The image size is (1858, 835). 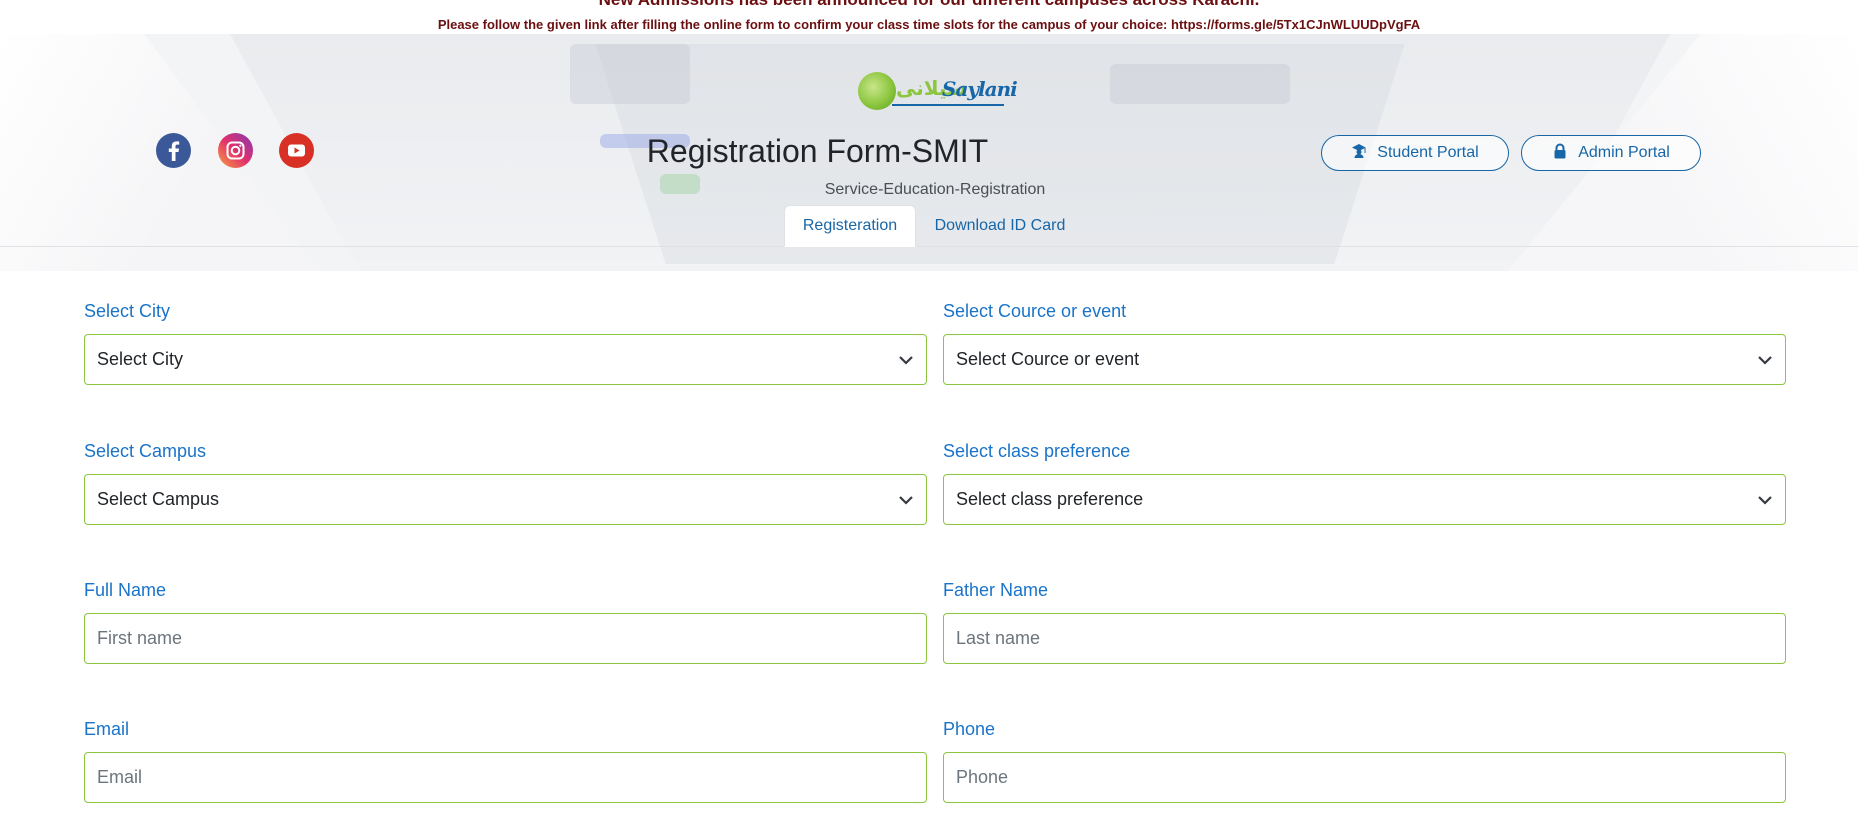 What do you see at coordinates (107, 729) in the screenshot?
I see `email-label: Email` at bounding box center [107, 729].